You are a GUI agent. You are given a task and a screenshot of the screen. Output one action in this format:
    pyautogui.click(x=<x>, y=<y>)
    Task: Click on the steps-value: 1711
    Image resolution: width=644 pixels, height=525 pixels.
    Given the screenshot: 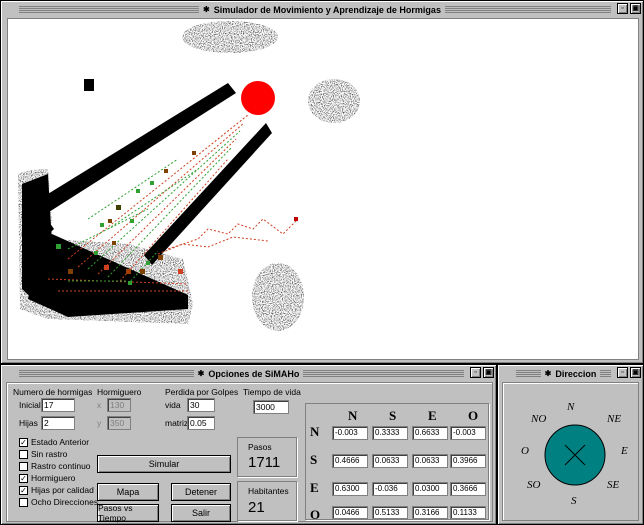 What is the action you would take?
    pyautogui.click(x=264, y=462)
    